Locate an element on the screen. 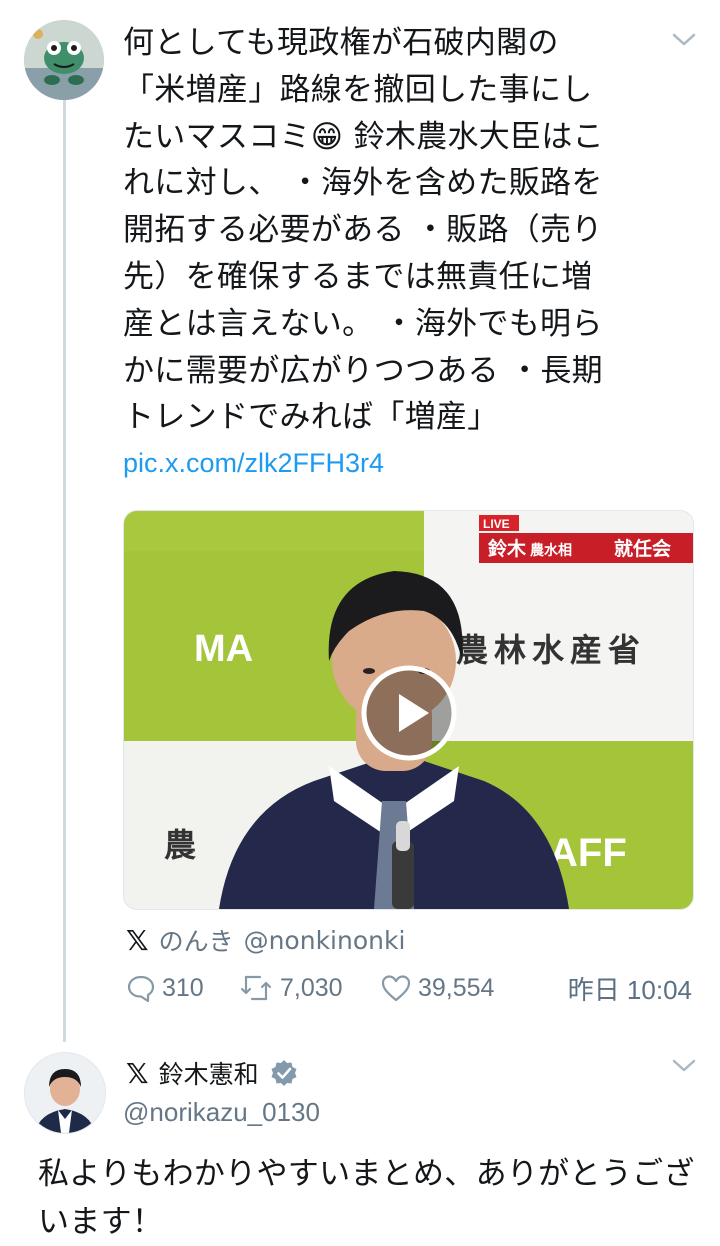  avatar-suzuki is located at coordinates (65, 1093).